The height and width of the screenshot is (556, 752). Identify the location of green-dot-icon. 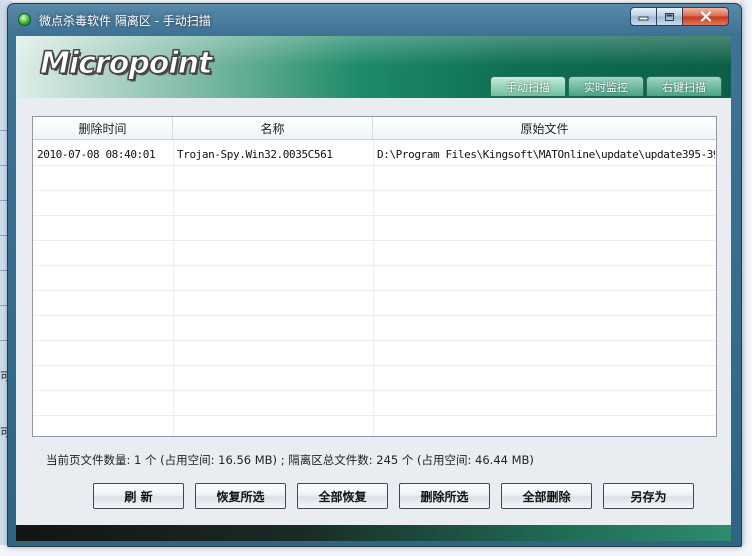
(24, 19).